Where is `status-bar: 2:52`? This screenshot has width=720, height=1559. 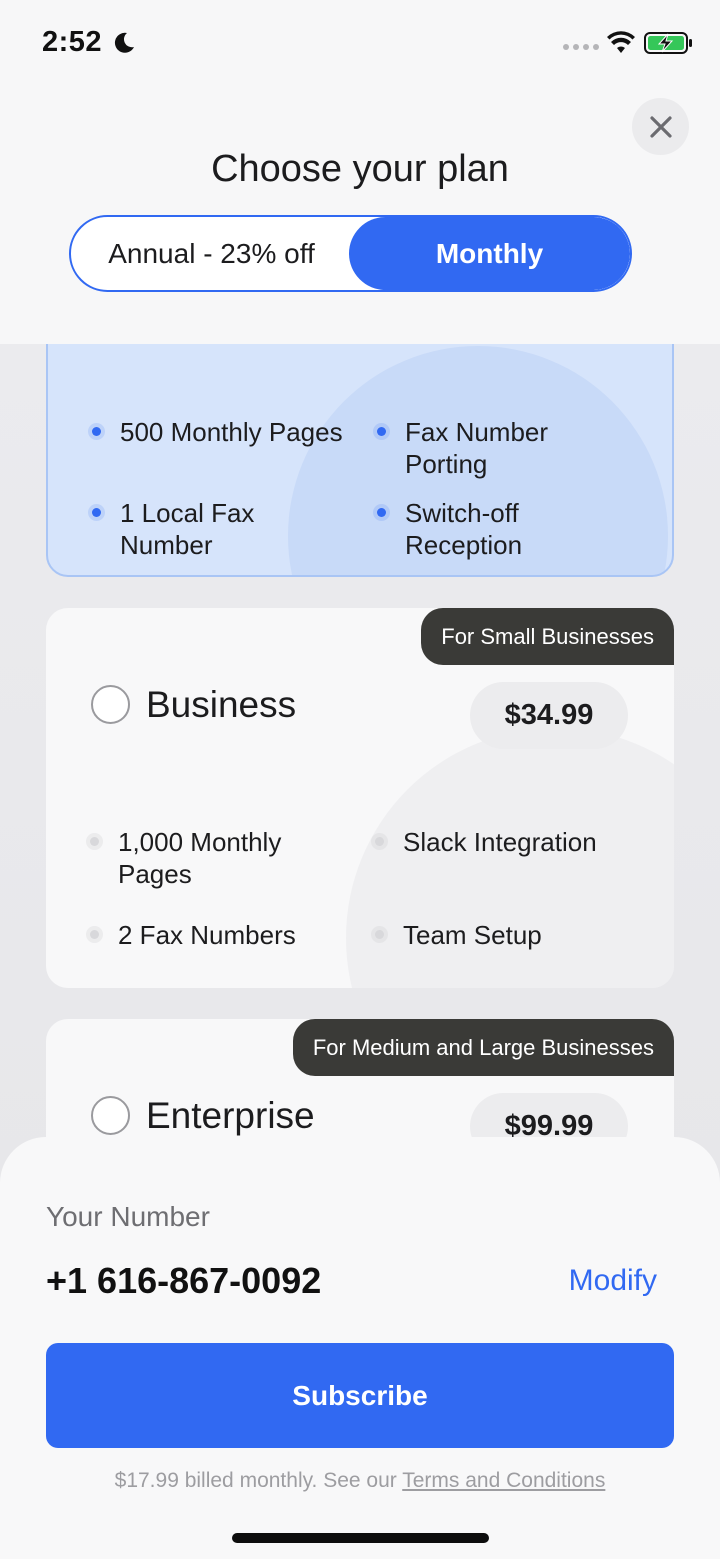
status-bar: 2:52 is located at coordinates (360, 44).